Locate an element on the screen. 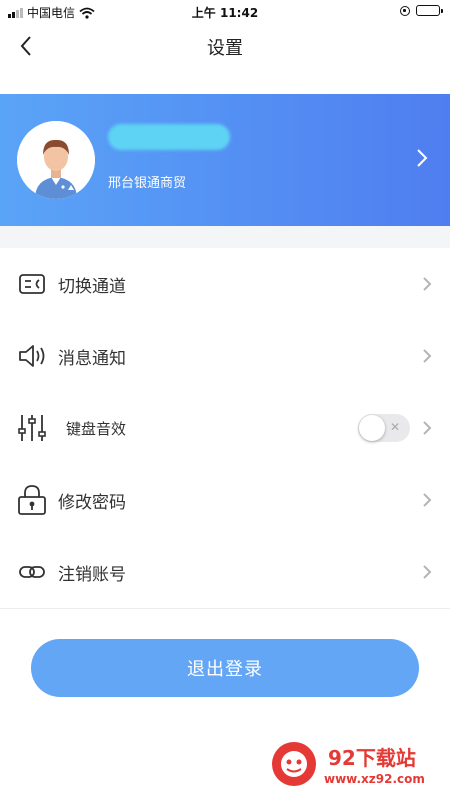 This screenshot has width=450, height=800. watermark-logo-icon is located at coordinates (294, 764).